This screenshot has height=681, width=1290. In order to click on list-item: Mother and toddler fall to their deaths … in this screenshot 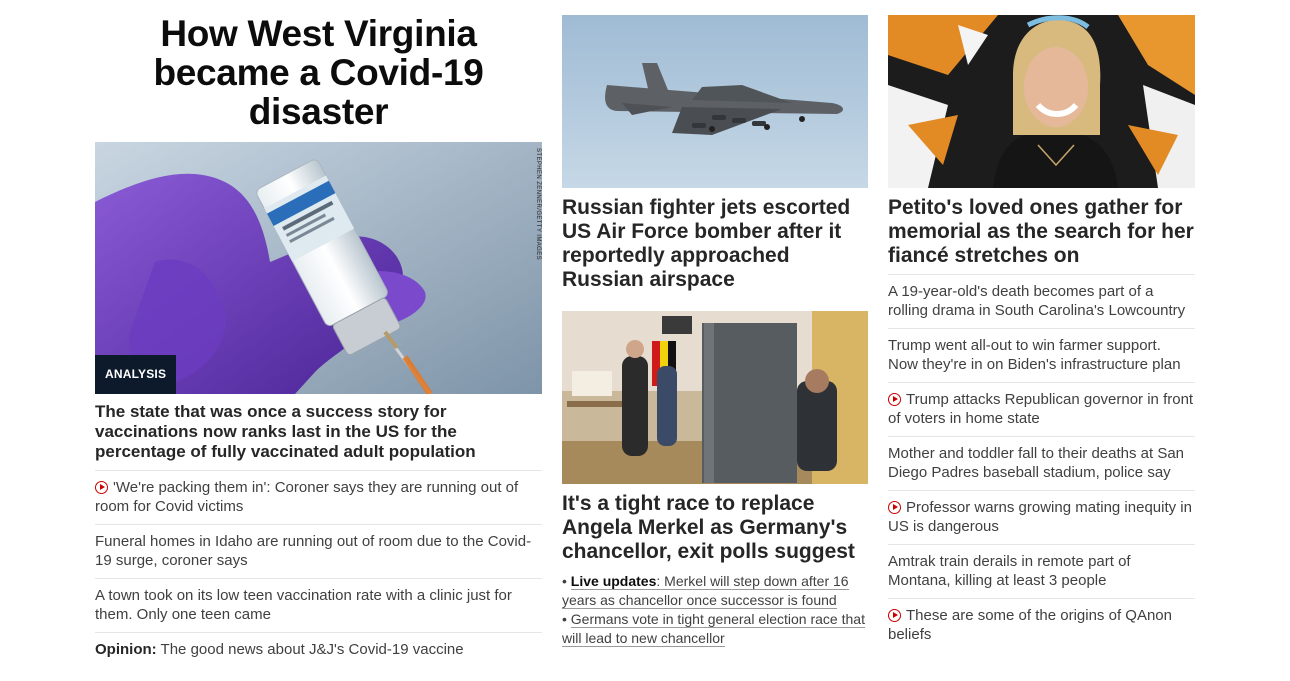, I will do `click(1041, 463)`.